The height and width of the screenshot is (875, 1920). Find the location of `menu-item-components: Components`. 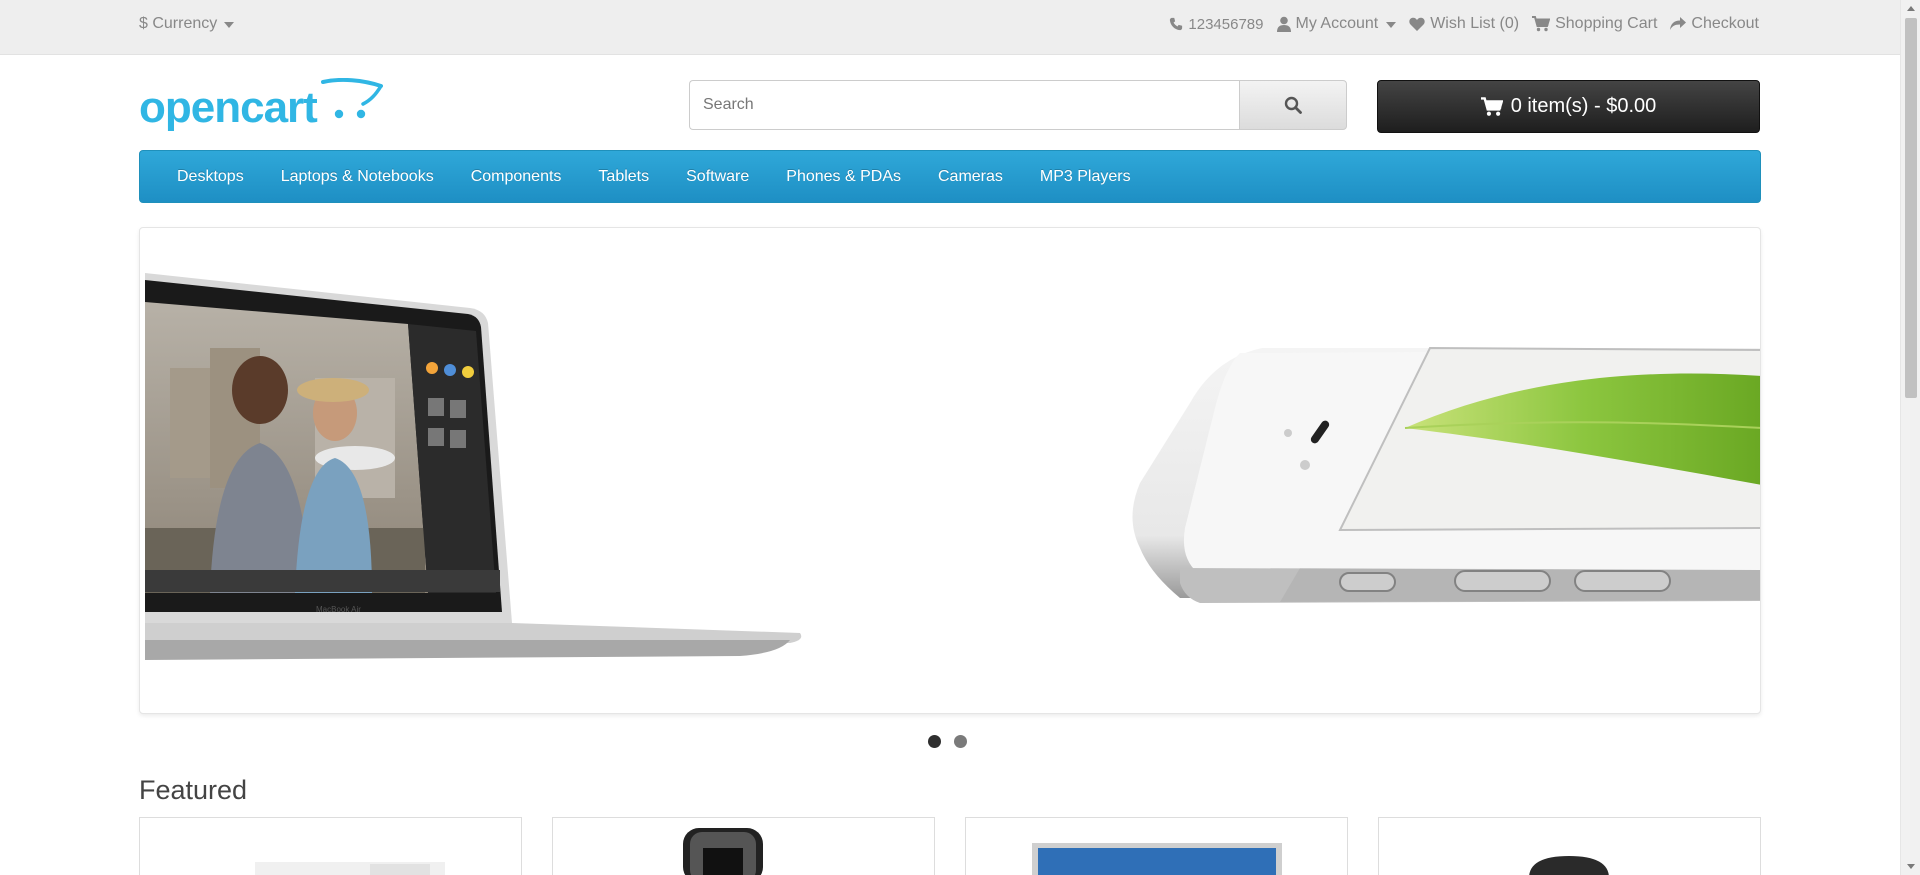

menu-item-components: Components is located at coordinates (516, 177).